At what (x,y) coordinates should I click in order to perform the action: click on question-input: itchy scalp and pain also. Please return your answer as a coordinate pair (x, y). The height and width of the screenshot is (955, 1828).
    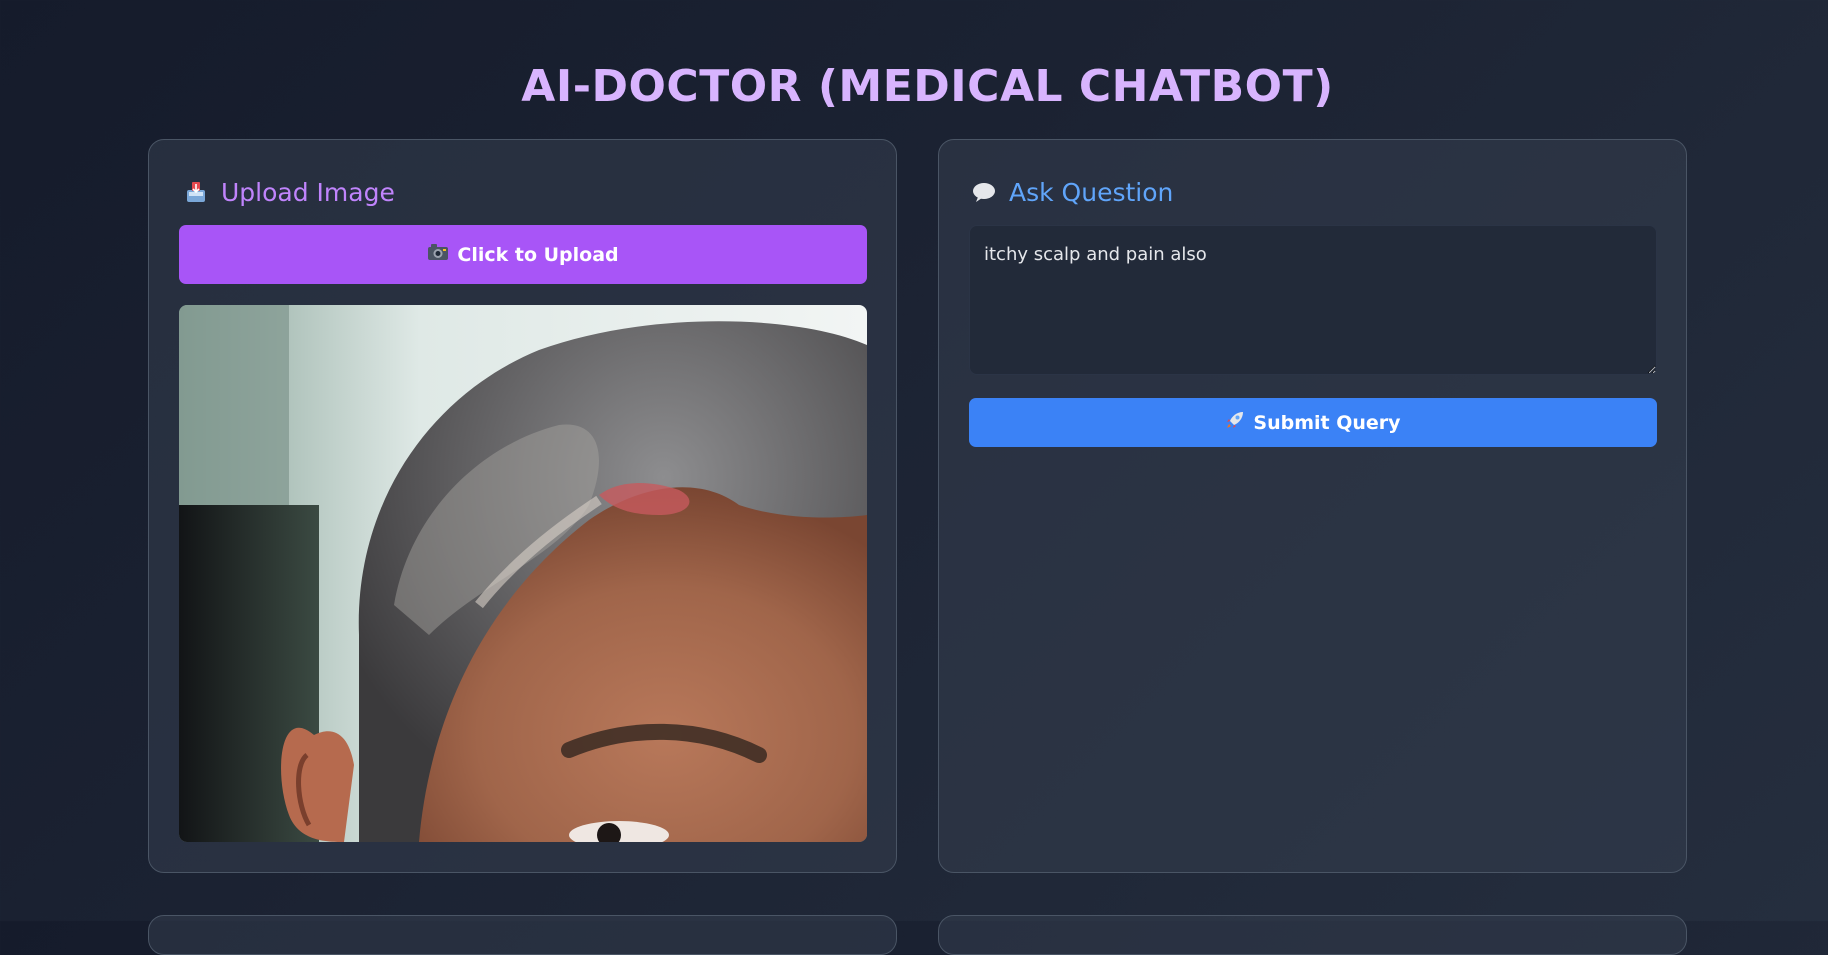
    Looking at the image, I should click on (1313, 300).